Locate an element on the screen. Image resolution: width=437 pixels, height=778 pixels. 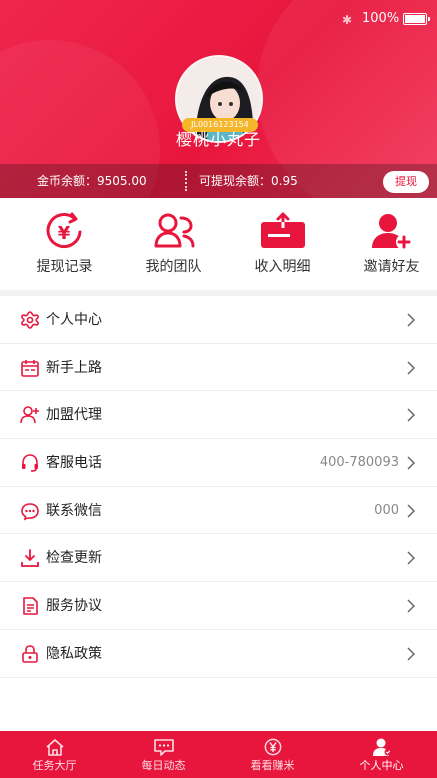
withdraw-button: 提现 is located at coordinates (406, 182).